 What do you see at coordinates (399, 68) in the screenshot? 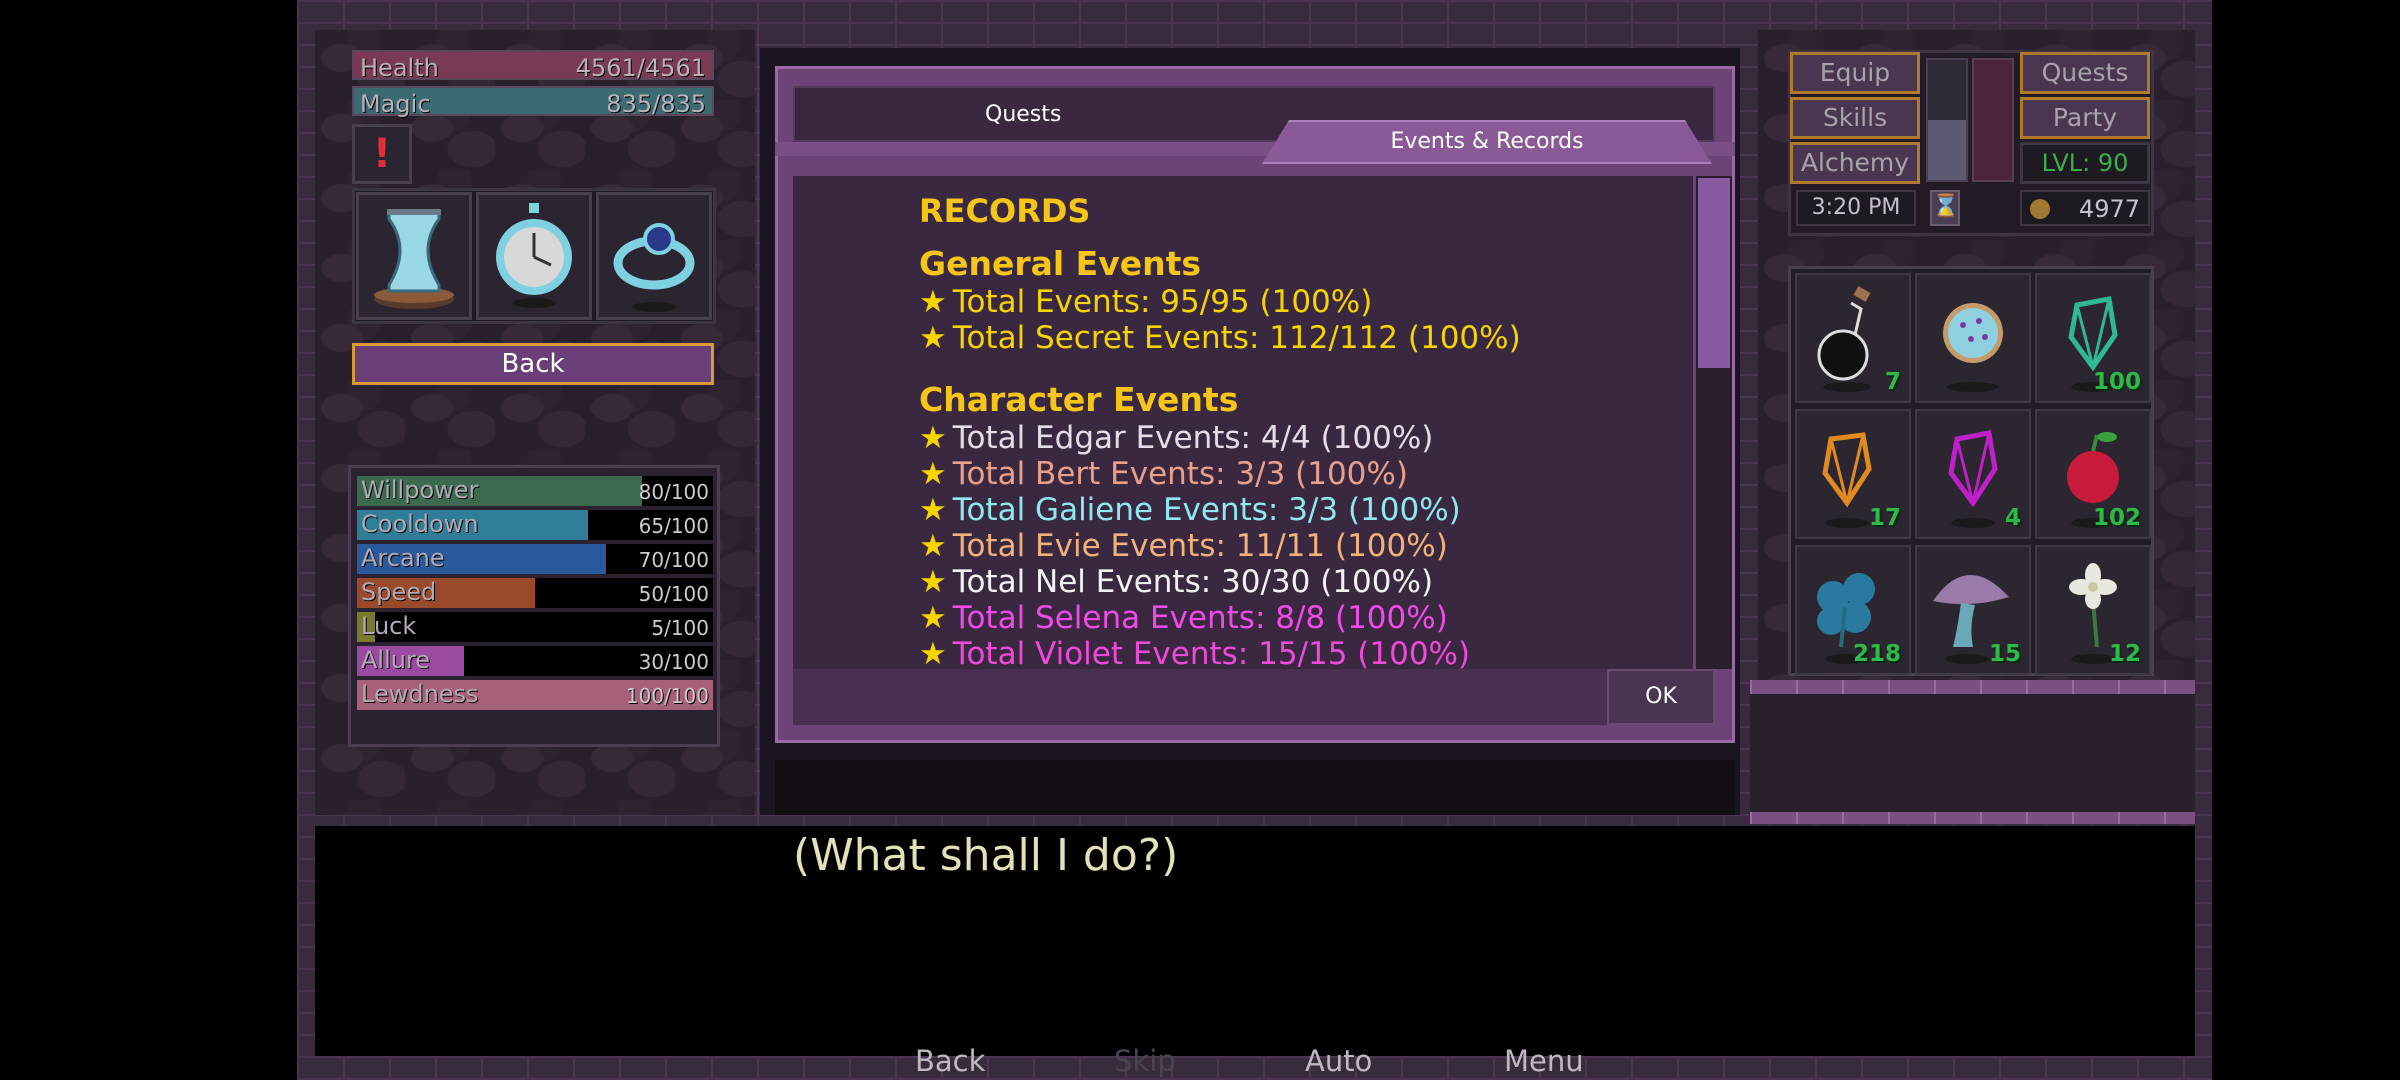
I see `health-label: Health` at bounding box center [399, 68].